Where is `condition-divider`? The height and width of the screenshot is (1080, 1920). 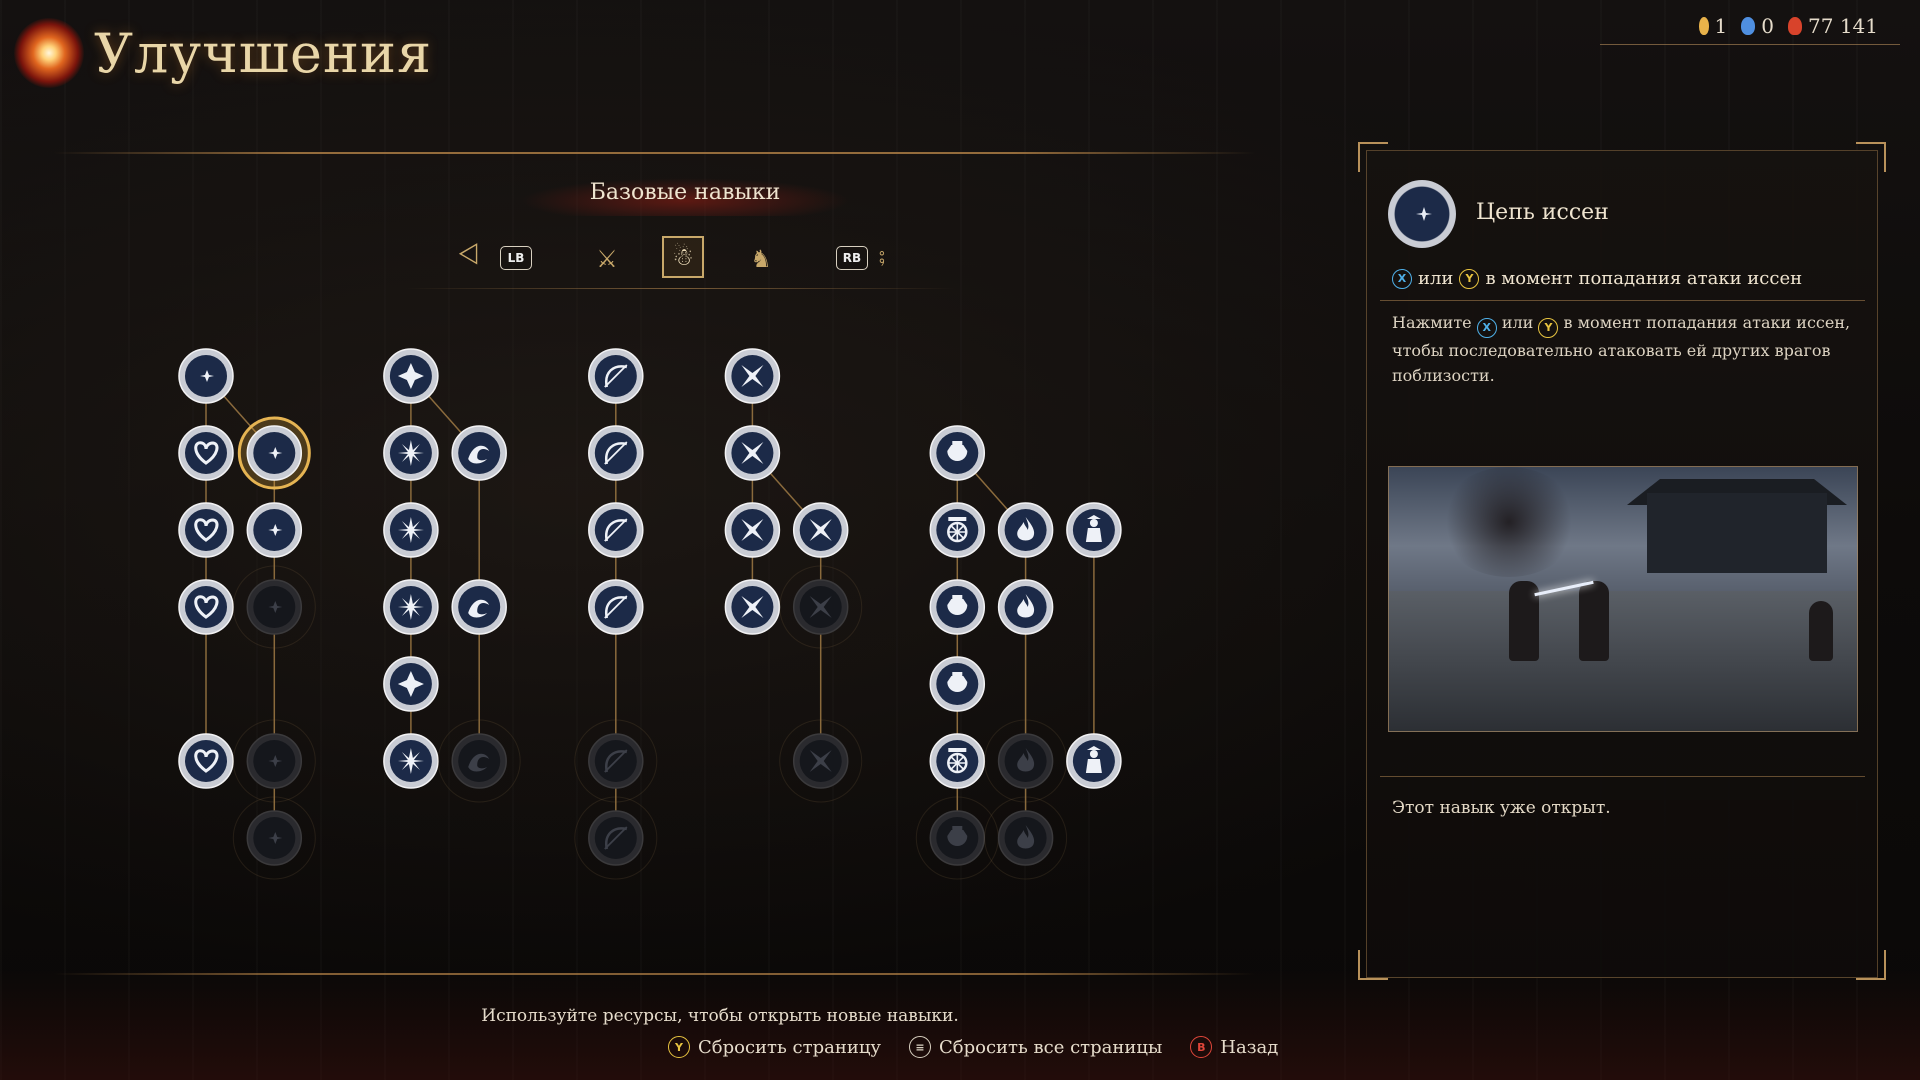 condition-divider is located at coordinates (1622, 300).